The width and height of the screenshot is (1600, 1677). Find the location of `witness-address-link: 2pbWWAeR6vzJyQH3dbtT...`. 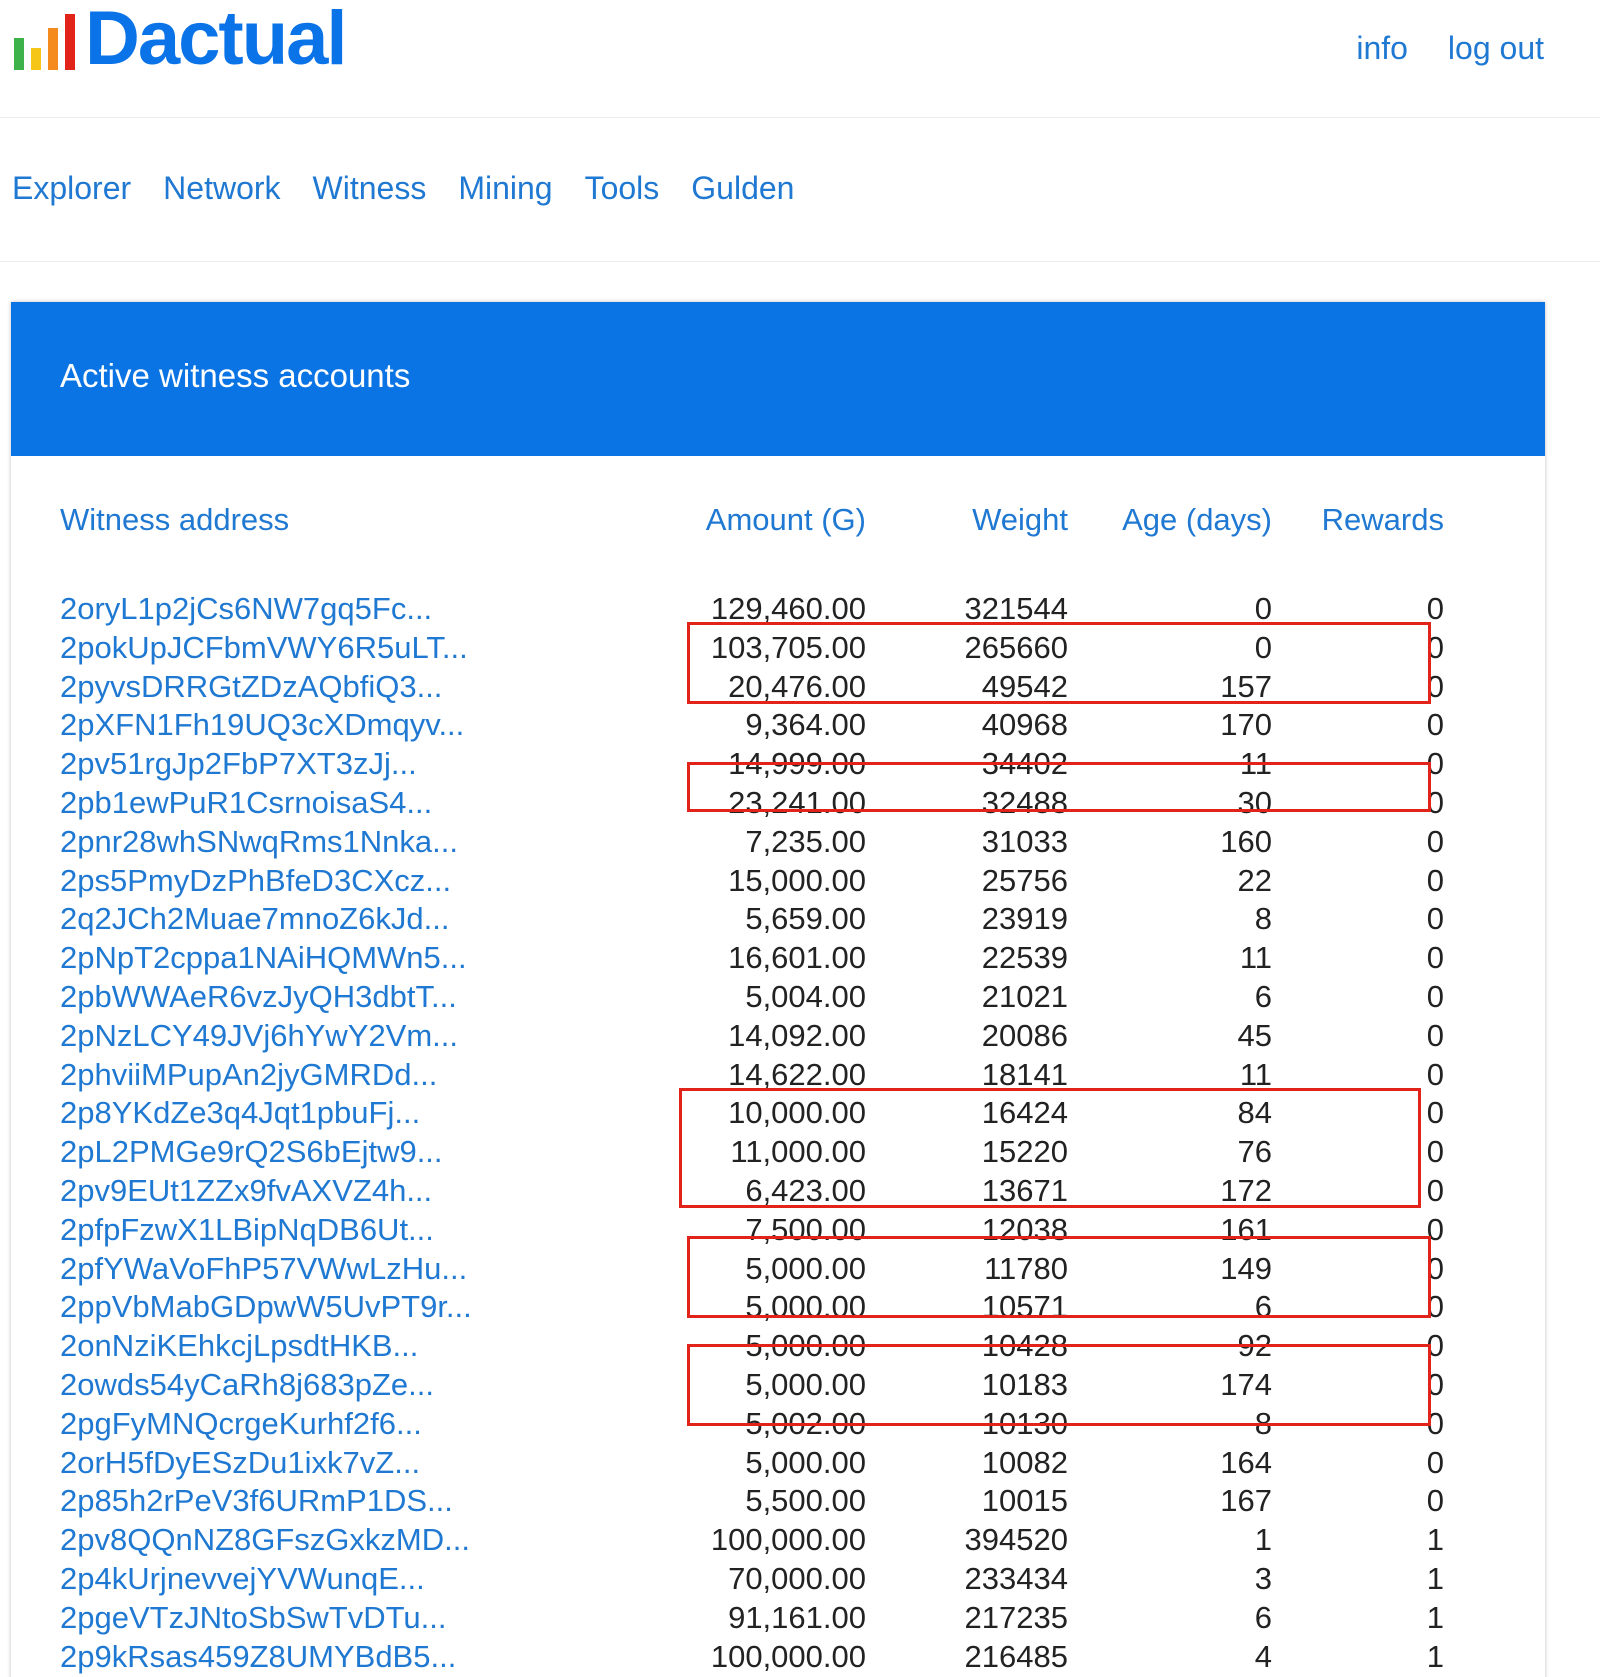

witness-address-link: 2pbWWAeR6vzJyQH3dbtT... is located at coordinates (258, 996).